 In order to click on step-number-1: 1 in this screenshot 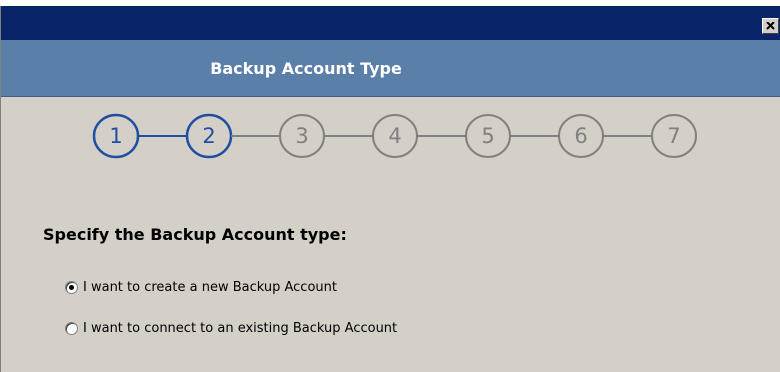, I will do `click(115, 136)`.